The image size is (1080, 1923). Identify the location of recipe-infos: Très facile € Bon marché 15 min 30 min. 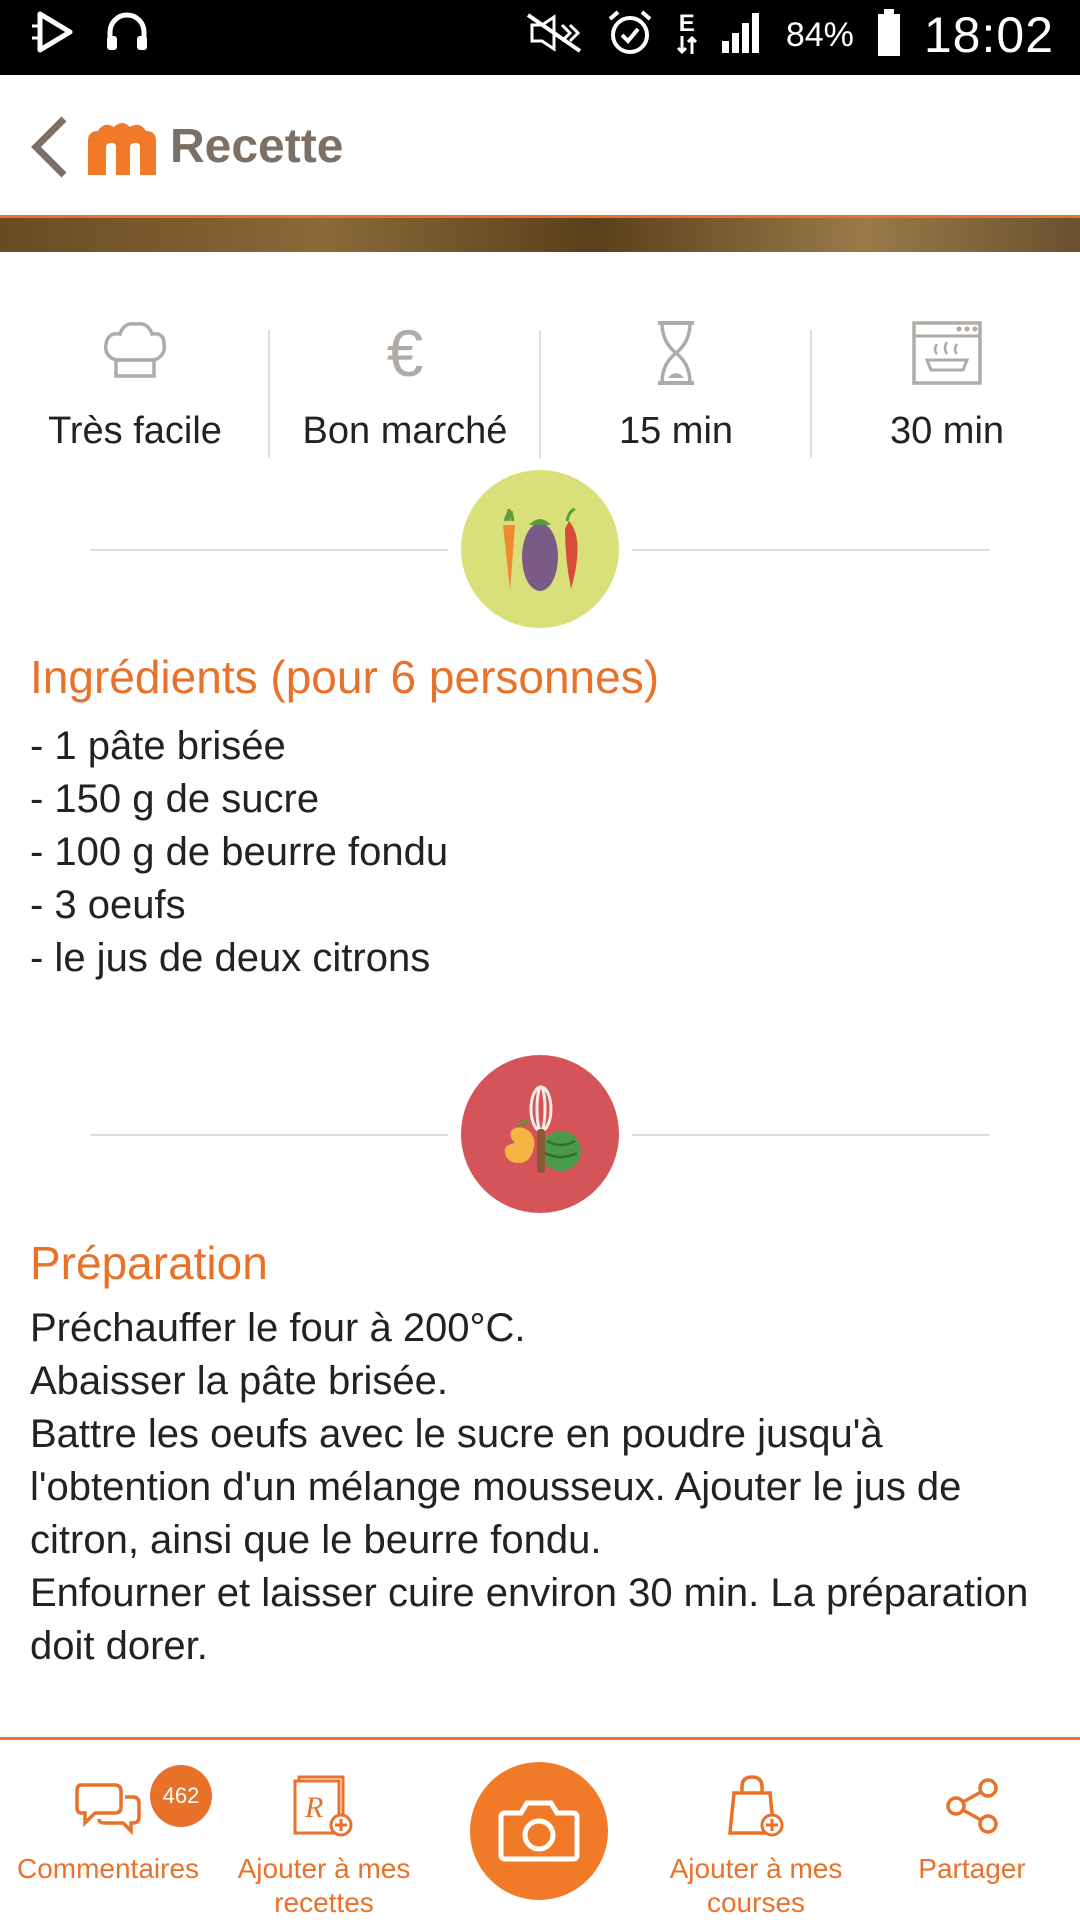
(540, 390).